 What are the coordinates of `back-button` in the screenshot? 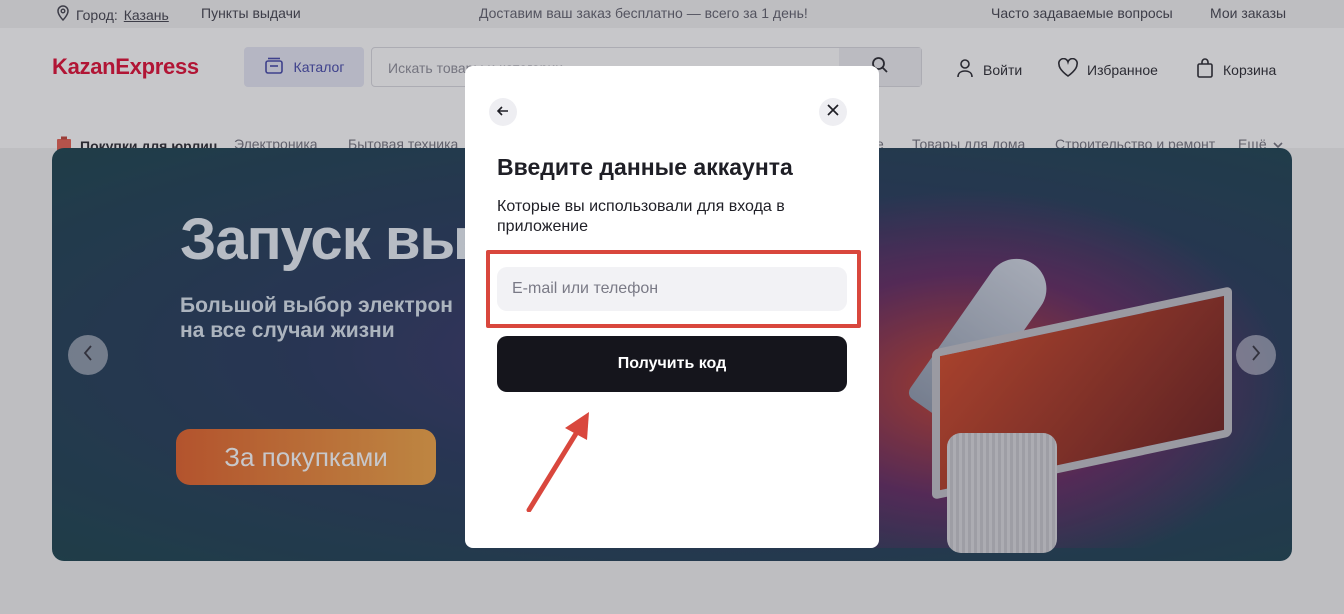 It's located at (503, 112).